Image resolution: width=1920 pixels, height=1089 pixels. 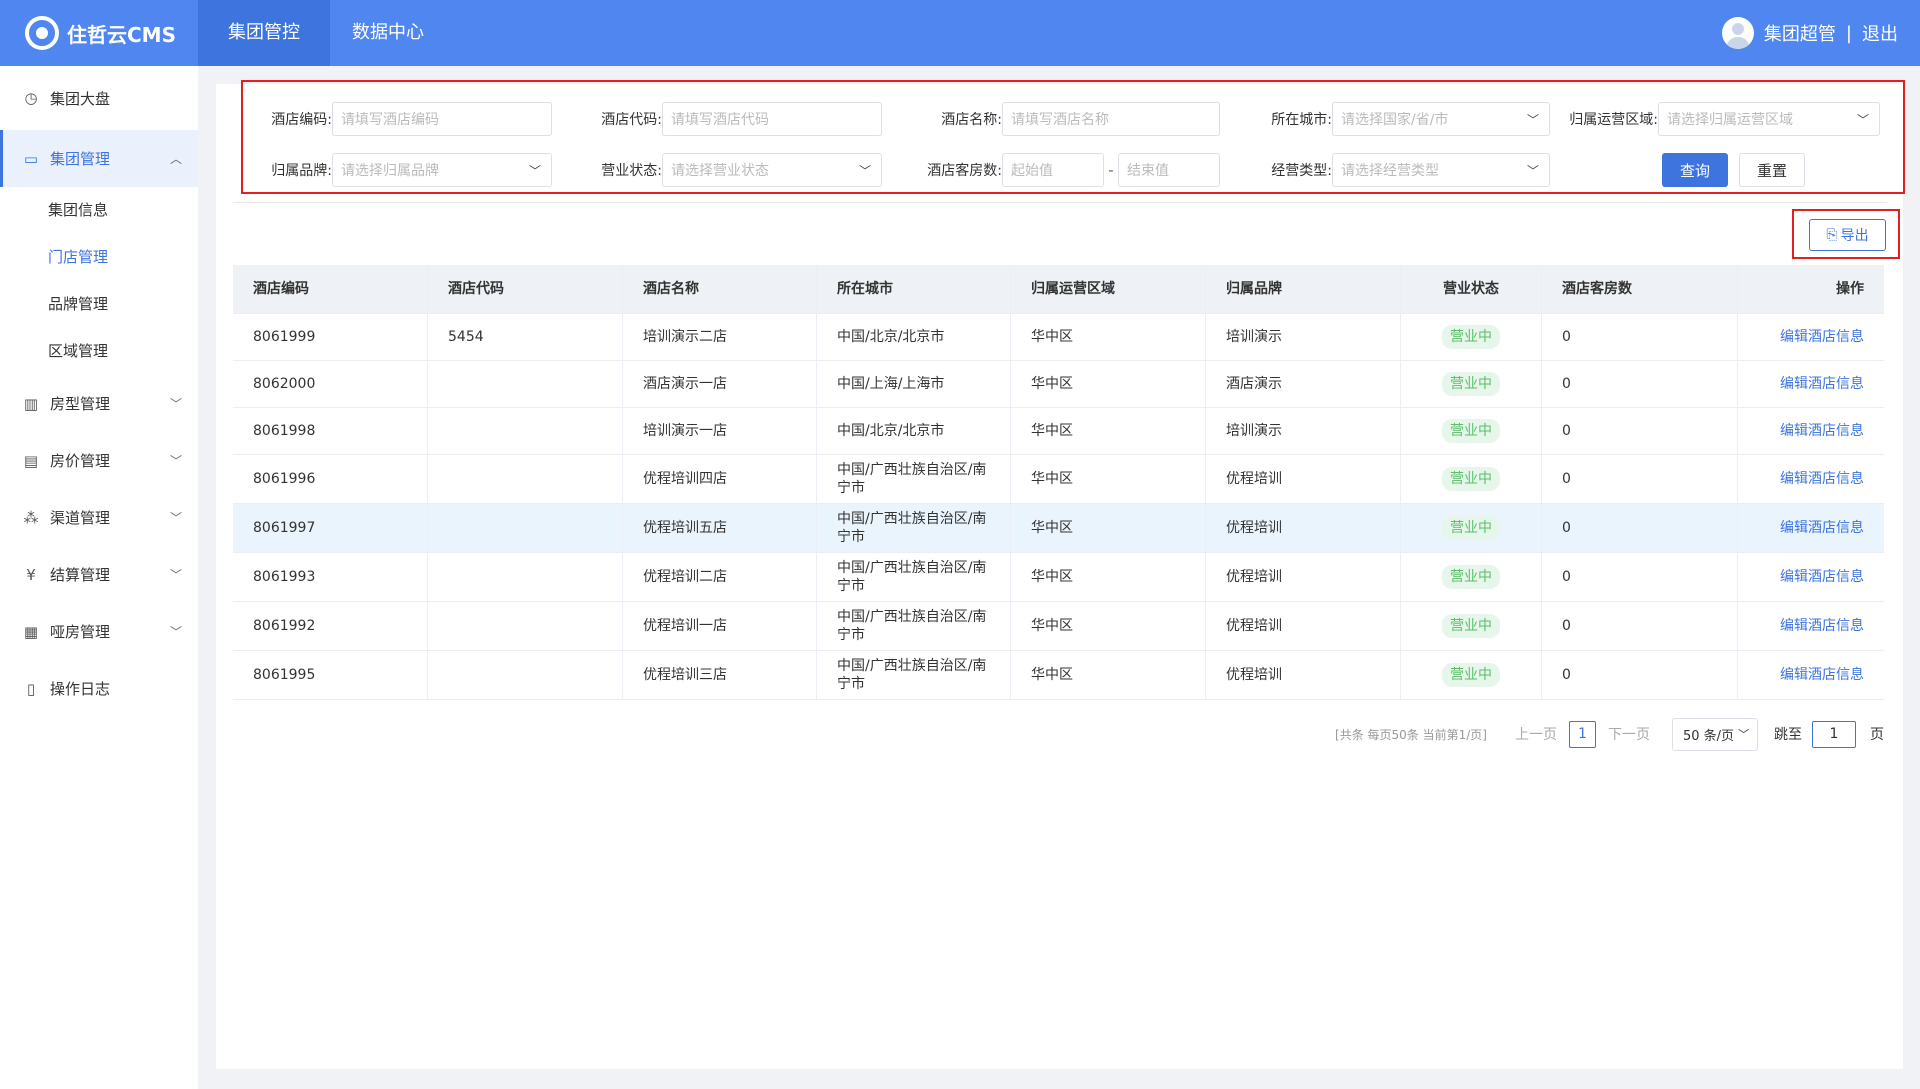 What do you see at coordinates (1769, 119) in the screenshot?
I see `region-select: 请选择归属运营区域 ﹀` at bounding box center [1769, 119].